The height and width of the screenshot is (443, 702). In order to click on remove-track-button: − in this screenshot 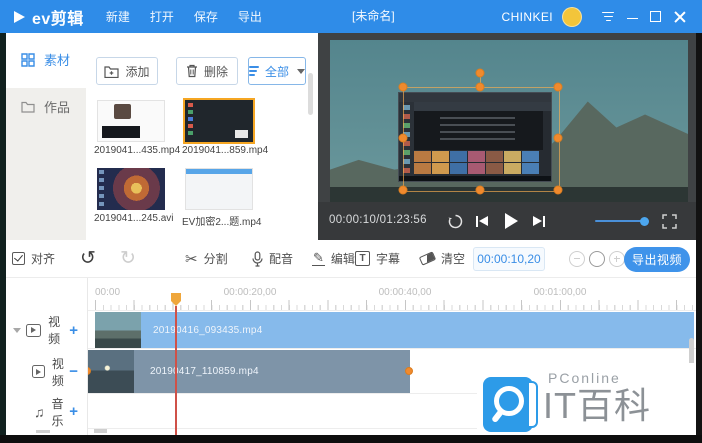, I will do `click(73, 371)`.